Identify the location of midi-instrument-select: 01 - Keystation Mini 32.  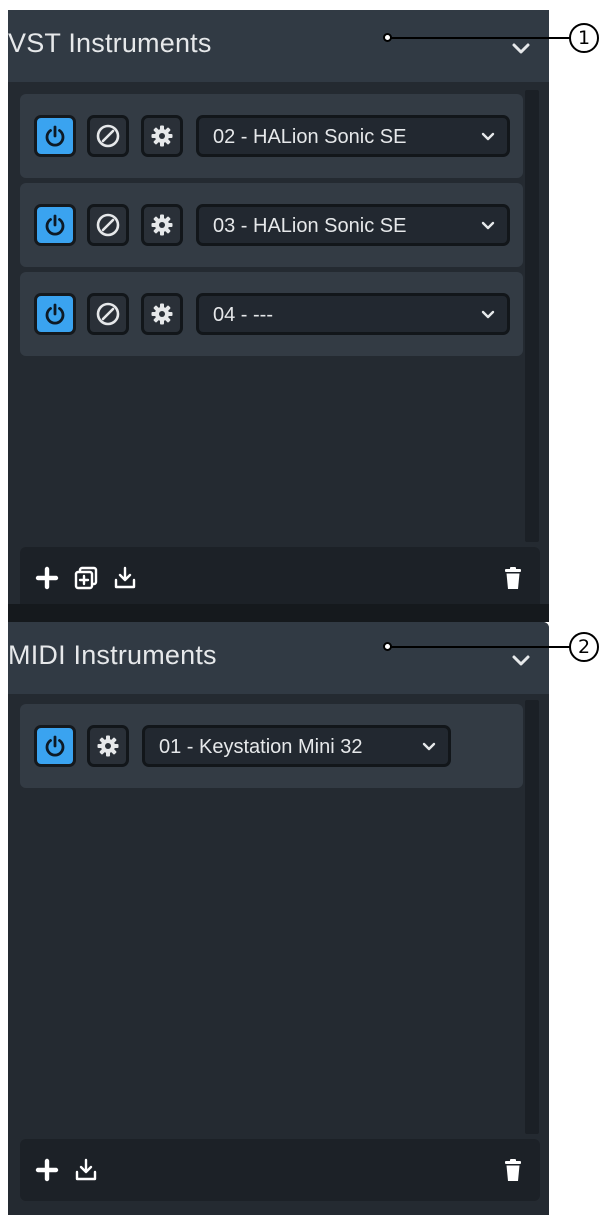
(296, 746).